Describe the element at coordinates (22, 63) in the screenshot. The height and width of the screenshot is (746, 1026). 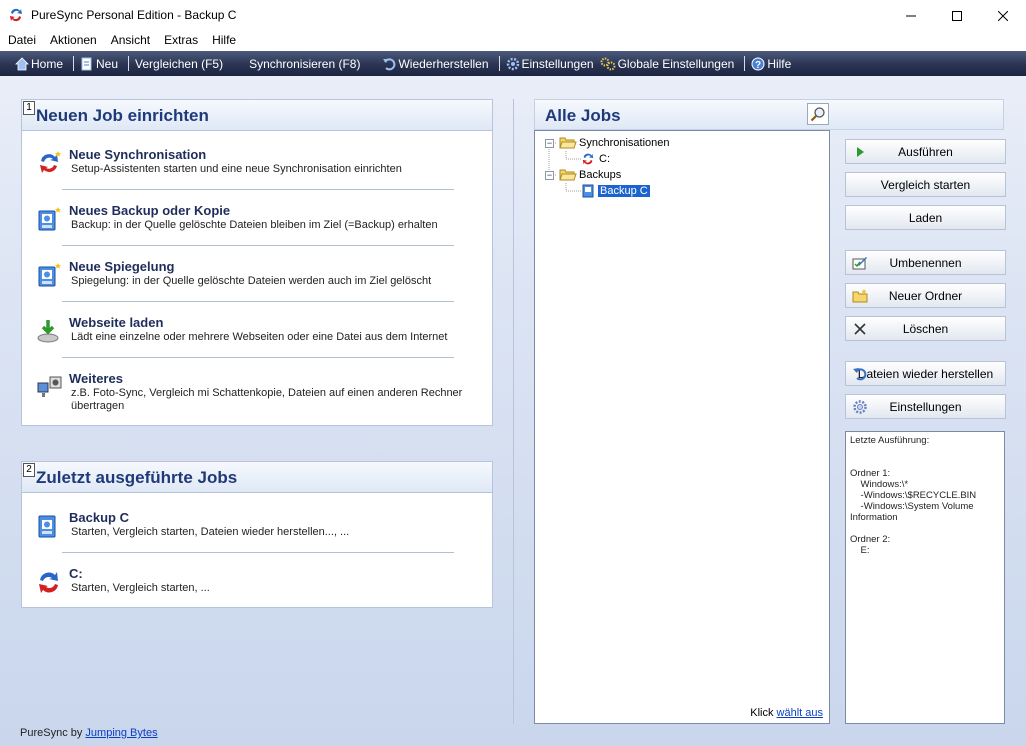
I see `home-icon` at that location.